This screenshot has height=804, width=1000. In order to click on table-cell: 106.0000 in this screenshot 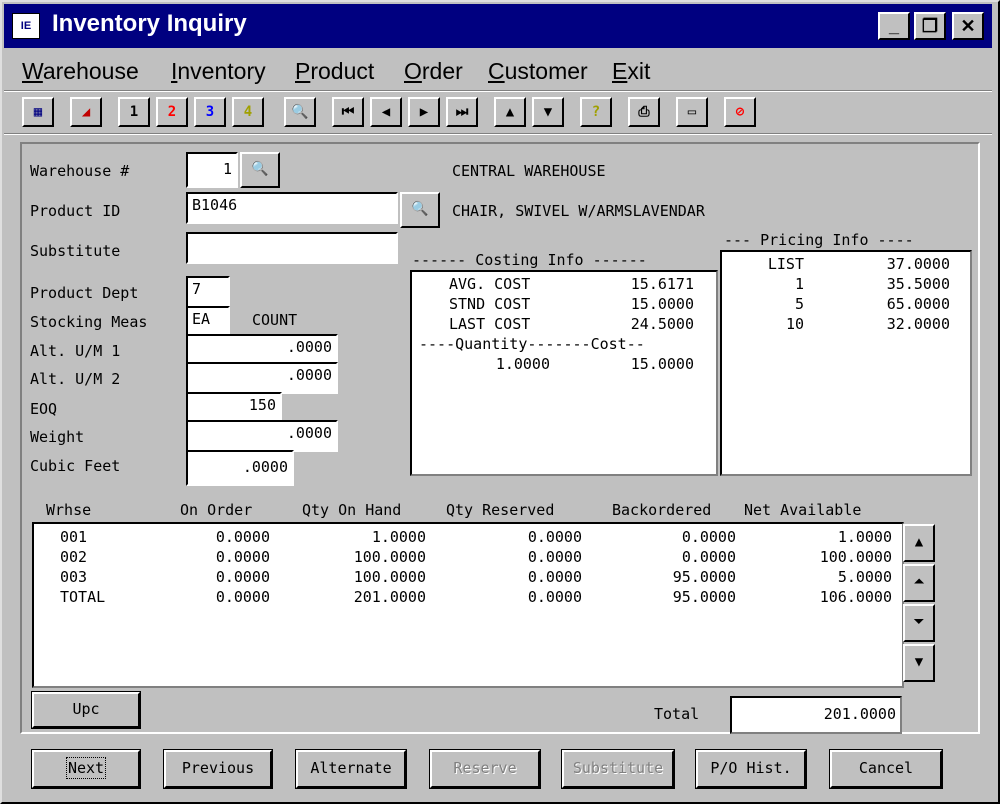, I will do `click(855, 597)`.